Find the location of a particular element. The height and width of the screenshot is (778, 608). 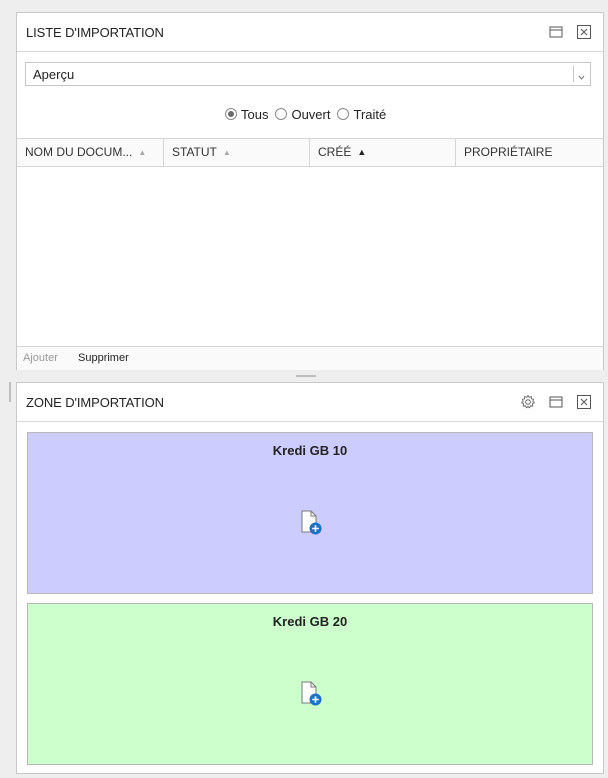

column-header-document-name: NOM DU DOCUM... ▲ is located at coordinates (90, 152).